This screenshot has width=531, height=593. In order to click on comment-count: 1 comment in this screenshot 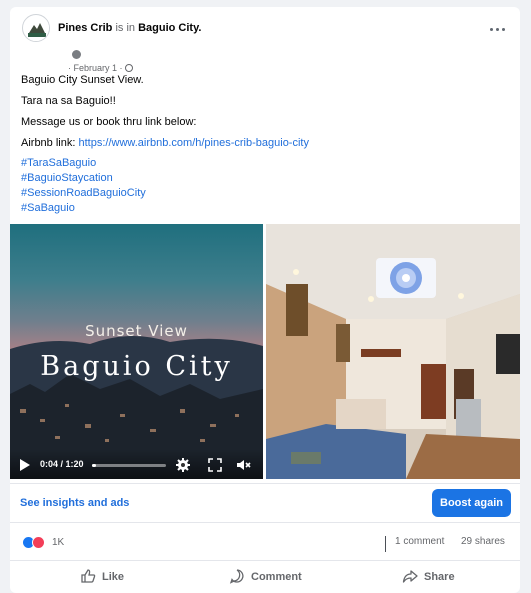, I will do `click(419, 541)`.